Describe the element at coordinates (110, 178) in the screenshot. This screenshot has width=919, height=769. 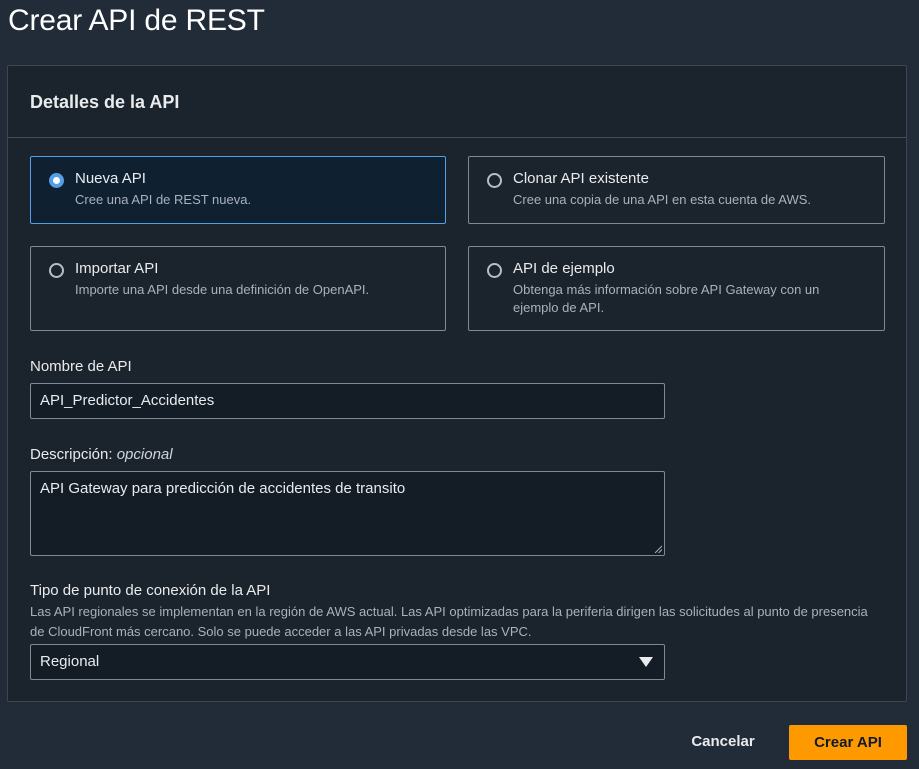
I see `option-title: Nueva API` at that location.